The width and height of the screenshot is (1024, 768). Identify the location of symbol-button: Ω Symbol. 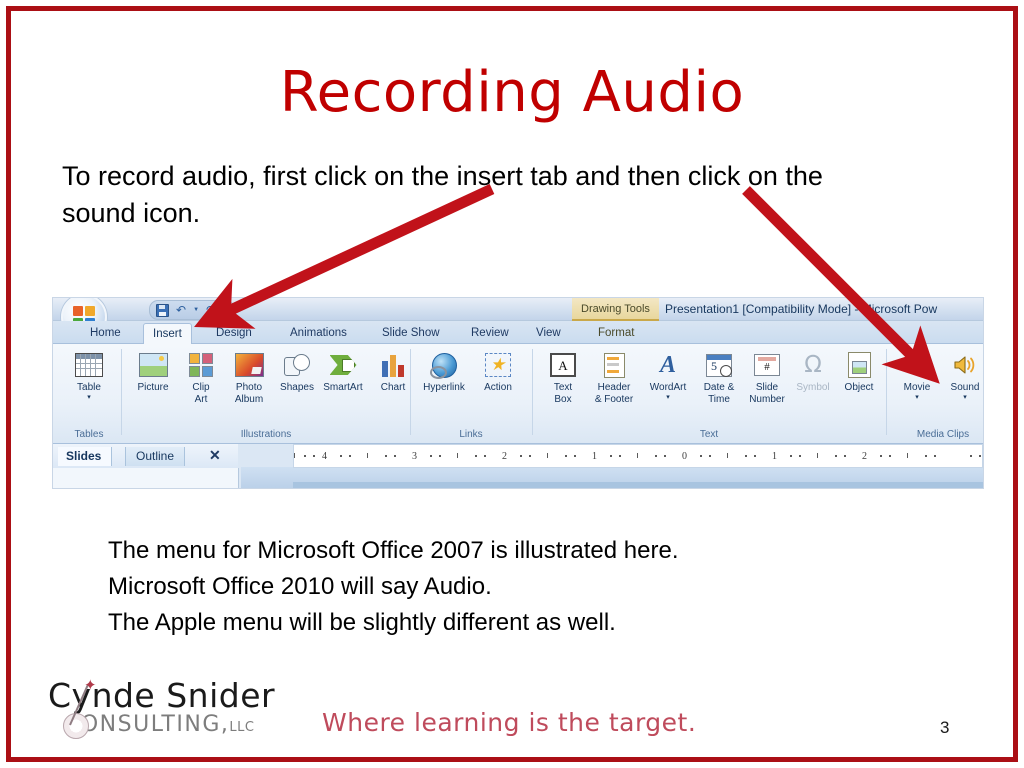
(813, 371).